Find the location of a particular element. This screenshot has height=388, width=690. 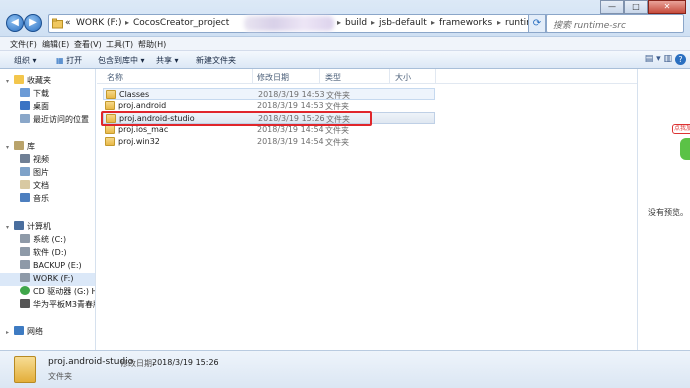

sidebar-item-documents: 文档 is located at coordinates (34, 186).